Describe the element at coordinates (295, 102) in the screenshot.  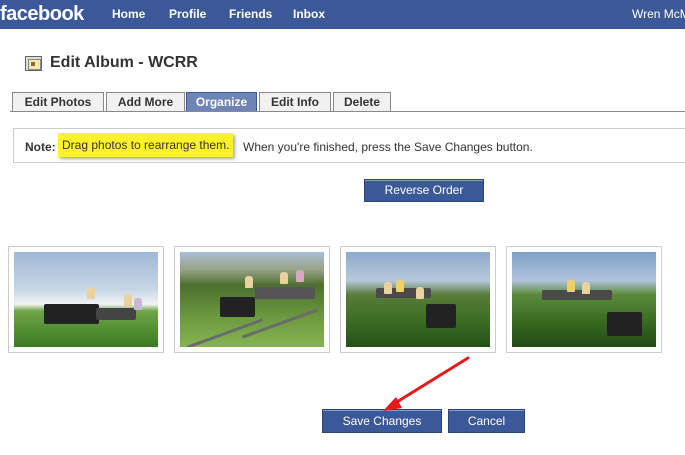
I see `tab-edit-info: Edit Info` at that location.